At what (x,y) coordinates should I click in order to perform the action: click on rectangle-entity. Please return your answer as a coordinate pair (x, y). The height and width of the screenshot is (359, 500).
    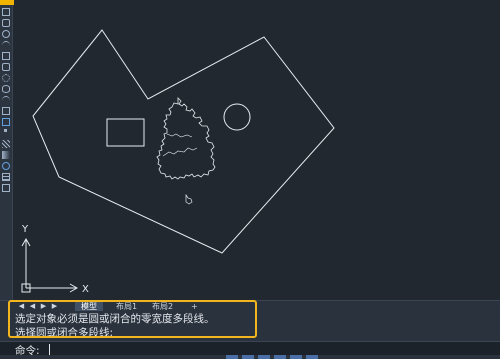
    Looking at the image, I should click on (125, 132).